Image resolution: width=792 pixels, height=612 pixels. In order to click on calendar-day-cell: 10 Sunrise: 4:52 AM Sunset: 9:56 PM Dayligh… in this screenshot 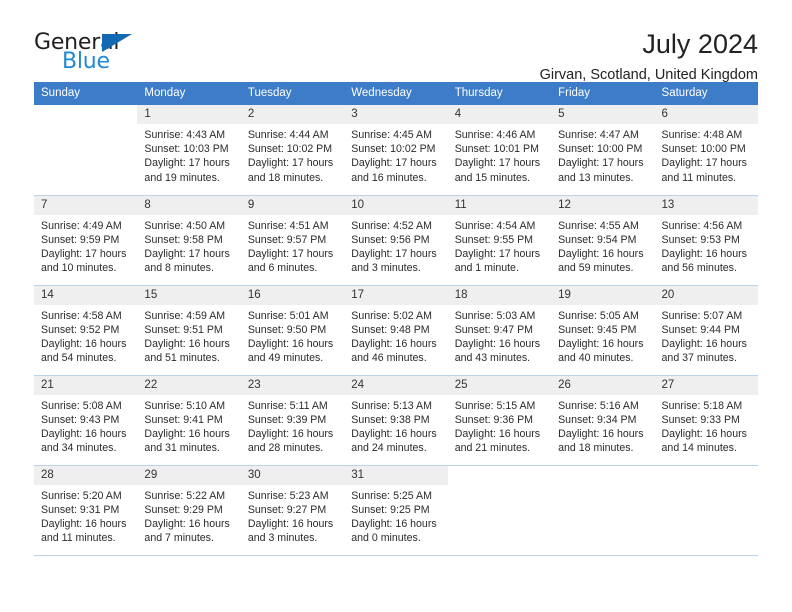, I will do `click(396, 240)`.